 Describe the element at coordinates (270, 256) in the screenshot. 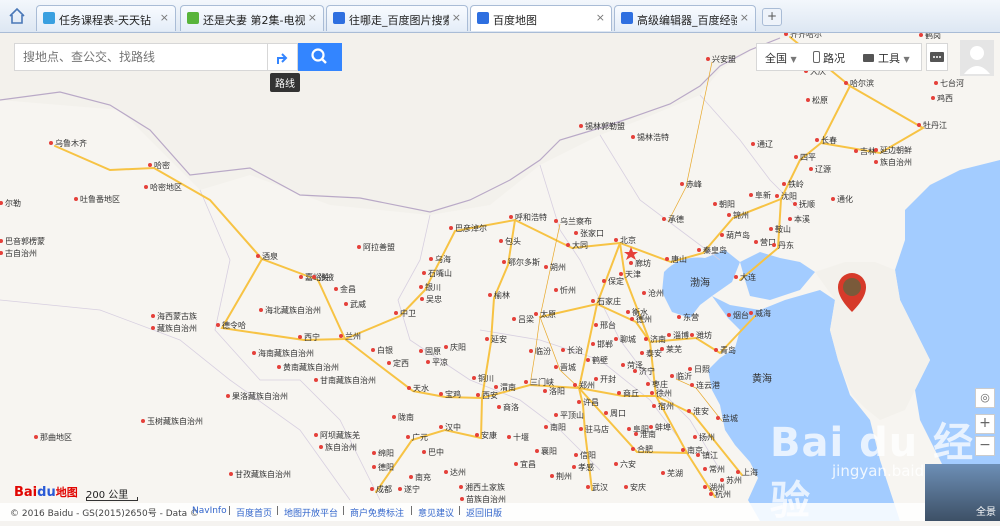

I see `map-place-label: 酒泉` at that location.